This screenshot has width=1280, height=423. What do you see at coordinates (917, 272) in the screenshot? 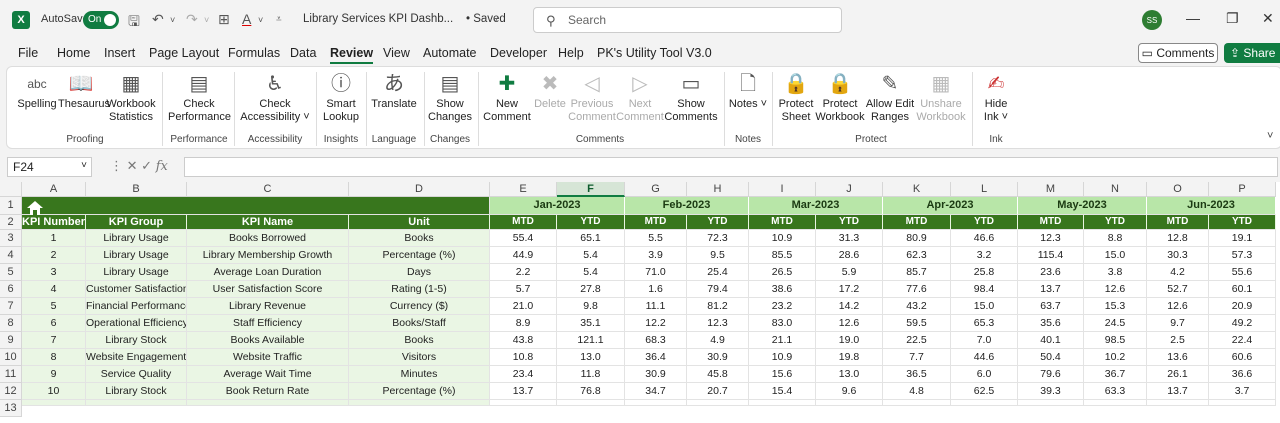
I see `table-cell: 85.7` at bounding box center [917, 272].